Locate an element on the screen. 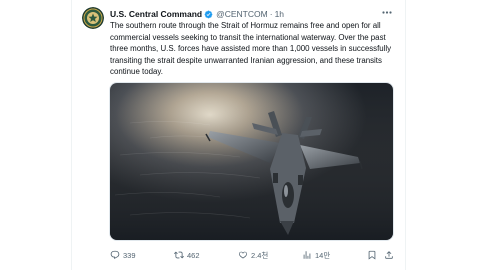 This screenshot has width=480, height=270. bookmark-icon is located at coordinates (372, 255).